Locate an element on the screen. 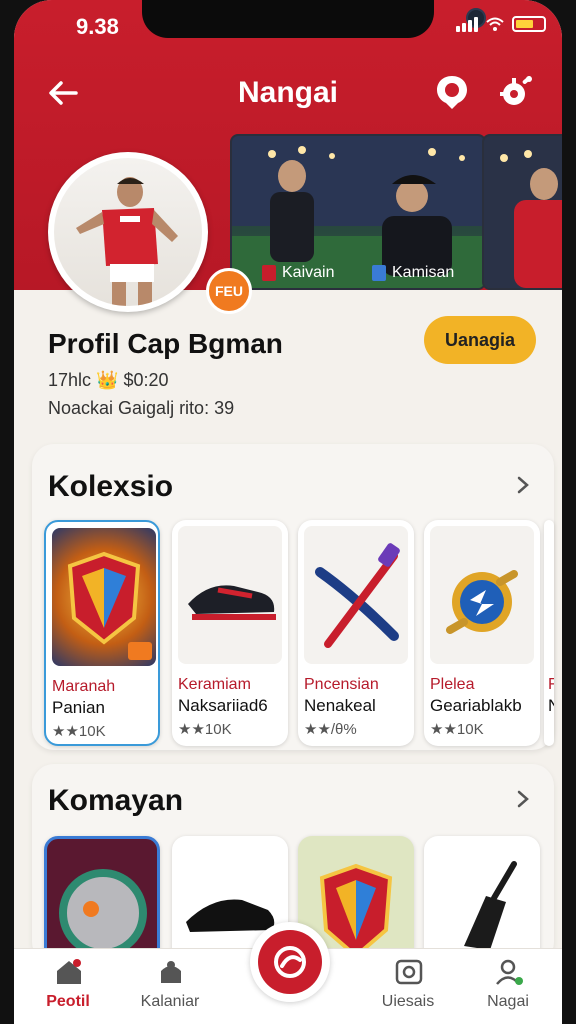 This screenshot has width=576, height=1024. status-time: 9.38 is located at coordinates (97, 26).